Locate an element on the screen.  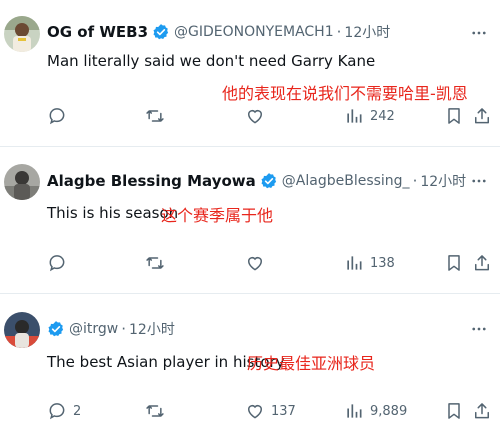
views-count: 9,889 is located at coordinates (389, 411).